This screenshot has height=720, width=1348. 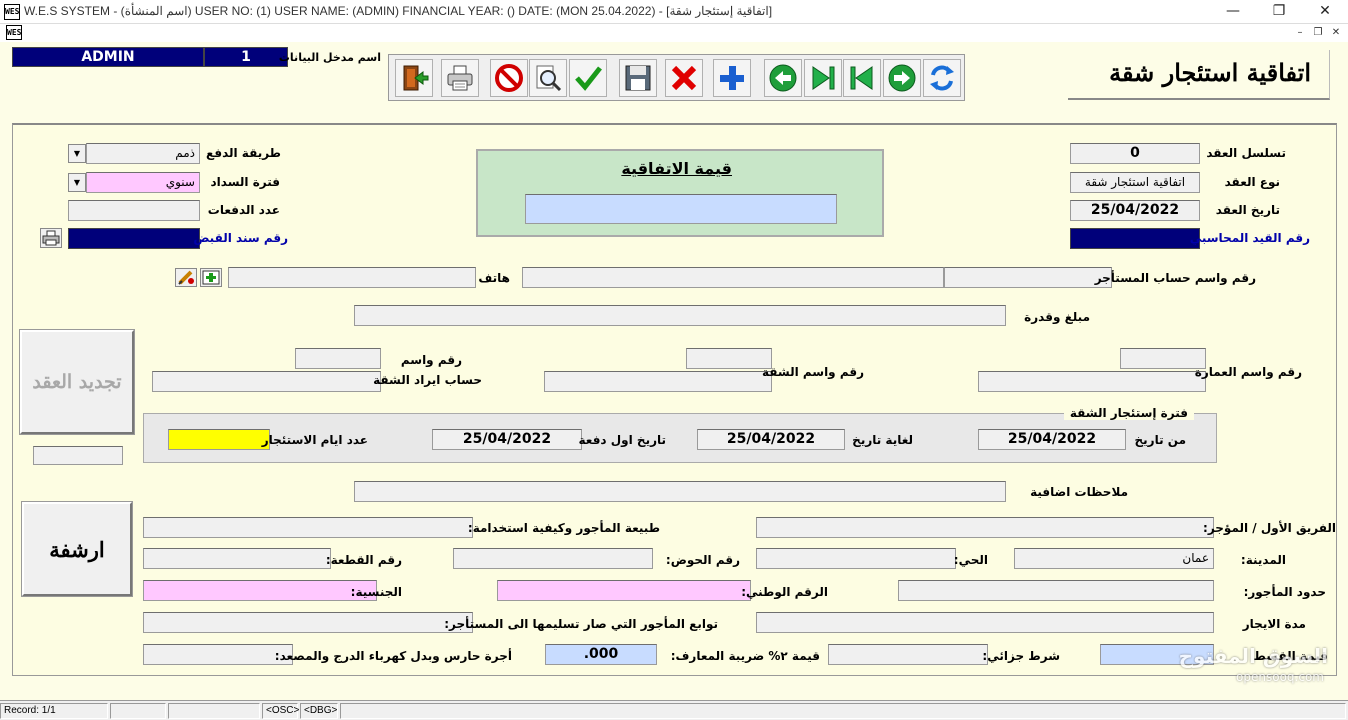 I want to click on agreement-value-field, so click(x=681, y=209).